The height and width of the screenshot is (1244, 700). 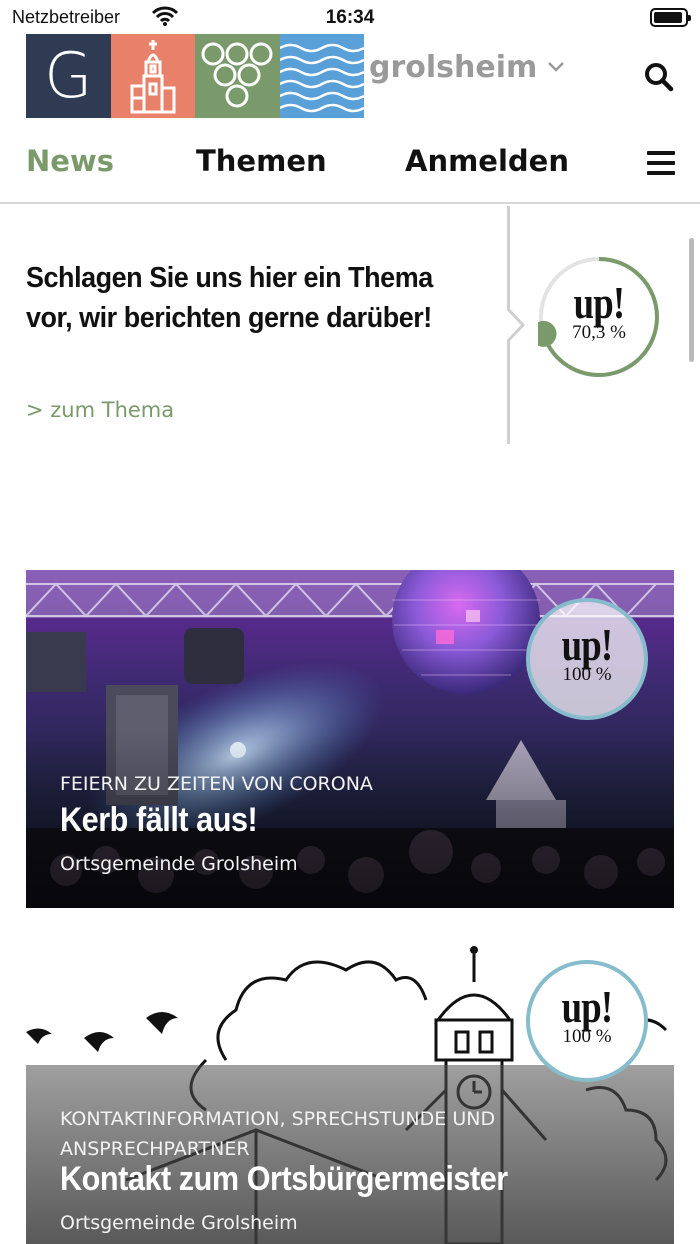 I want to click on divider-arrow-notch, so click(x=515, y=326).